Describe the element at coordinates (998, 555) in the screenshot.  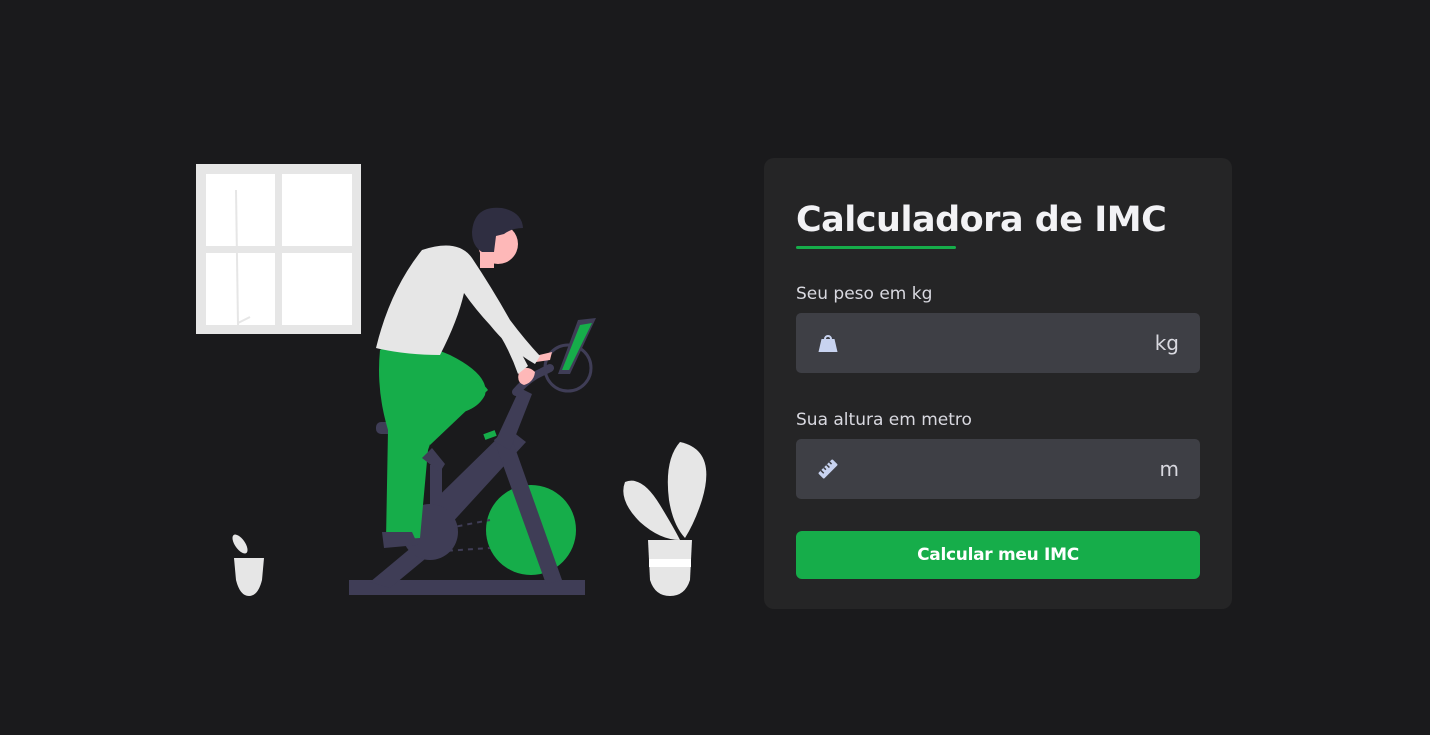
I see `calculate-imc-button: Calcular meu IMC` at that location.